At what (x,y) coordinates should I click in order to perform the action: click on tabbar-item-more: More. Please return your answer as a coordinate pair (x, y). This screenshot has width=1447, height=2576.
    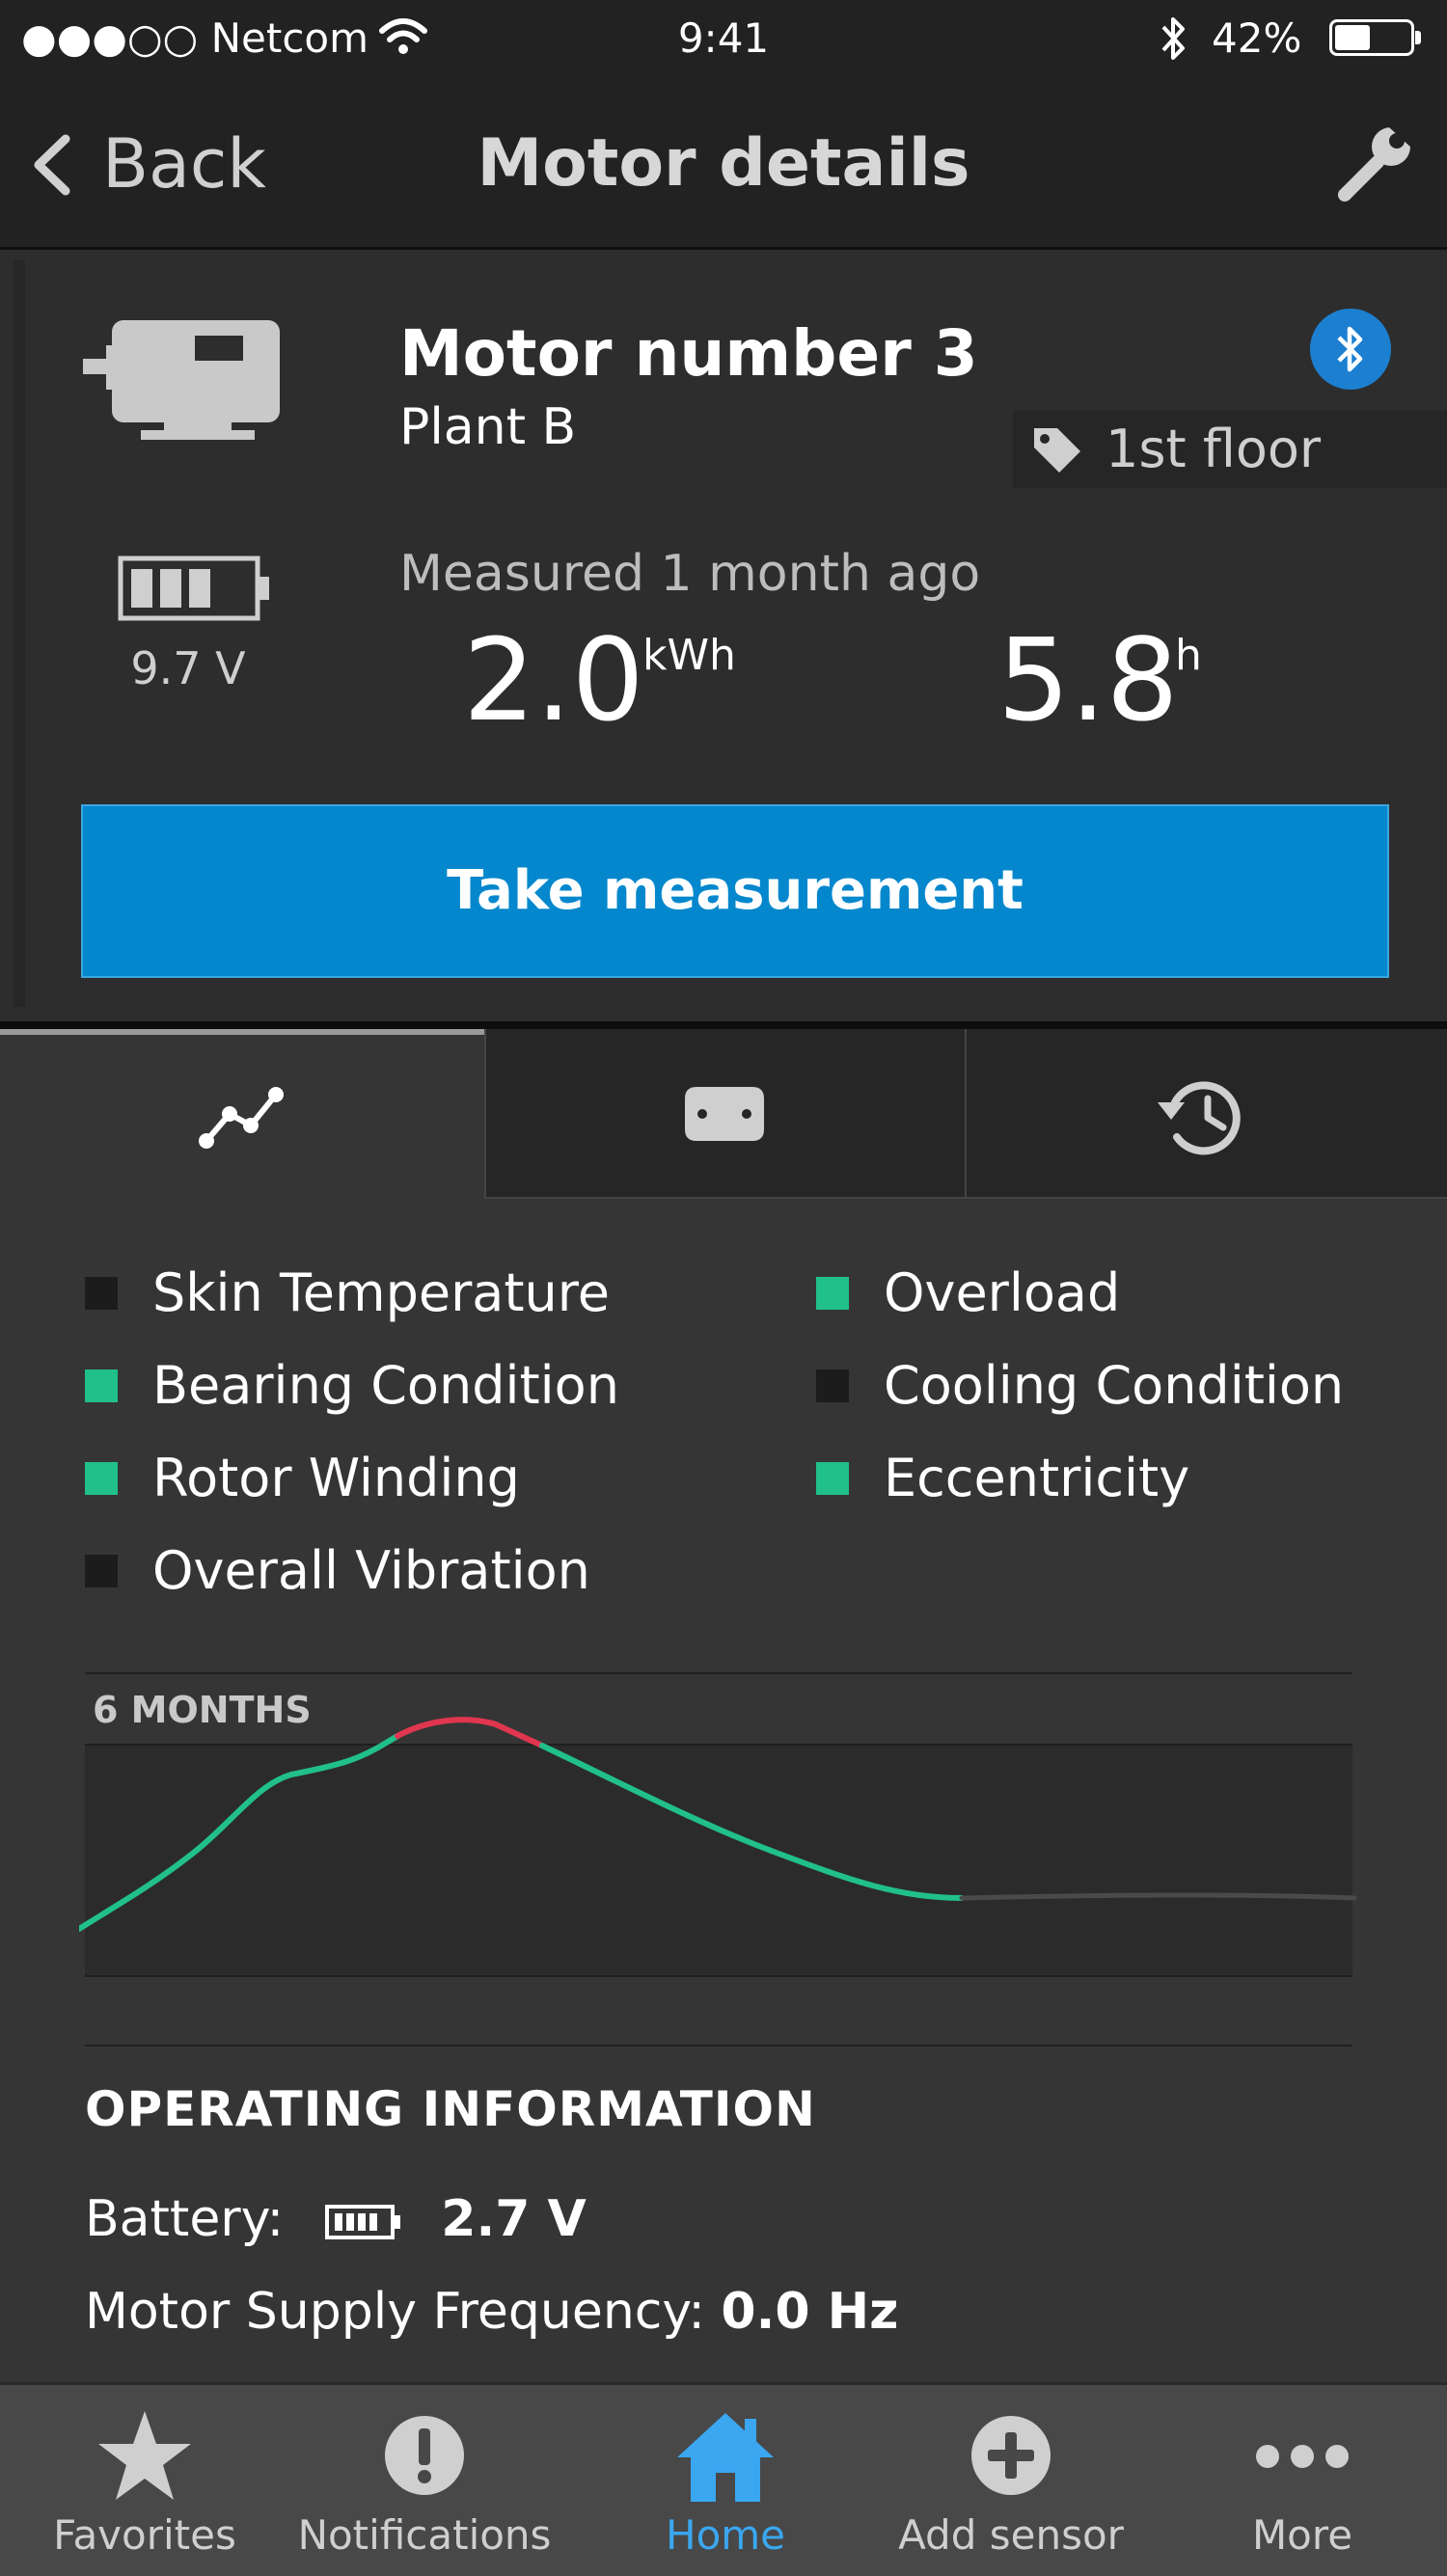
    Looking at the image, I should click on (1302, 2477).